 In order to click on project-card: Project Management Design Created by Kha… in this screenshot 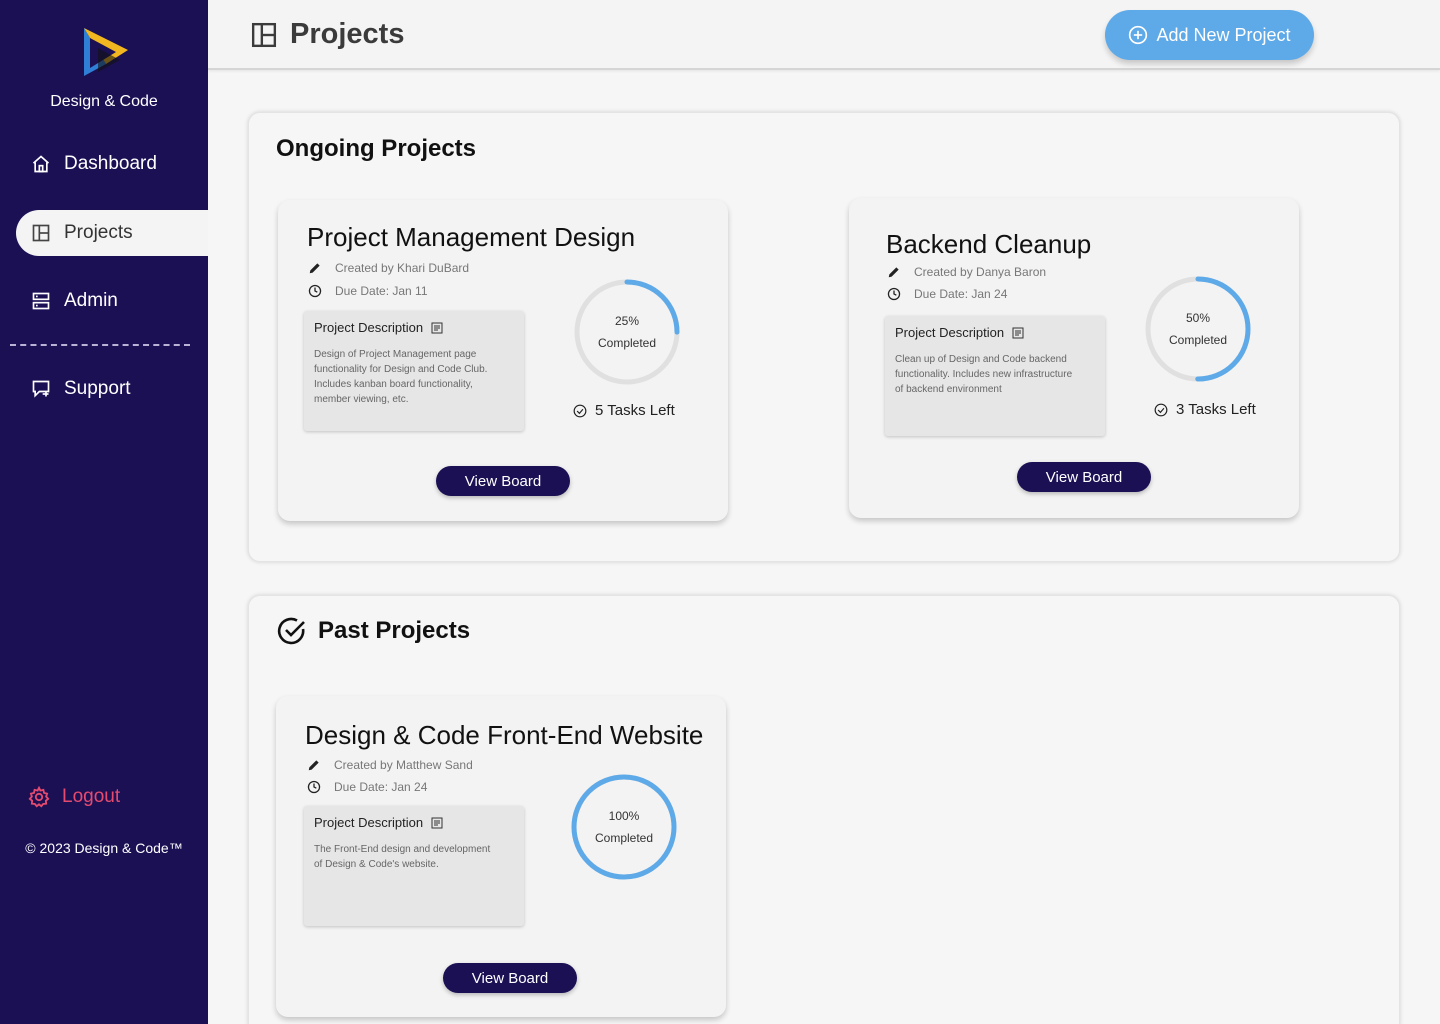, I will do `click(503, 360)`.